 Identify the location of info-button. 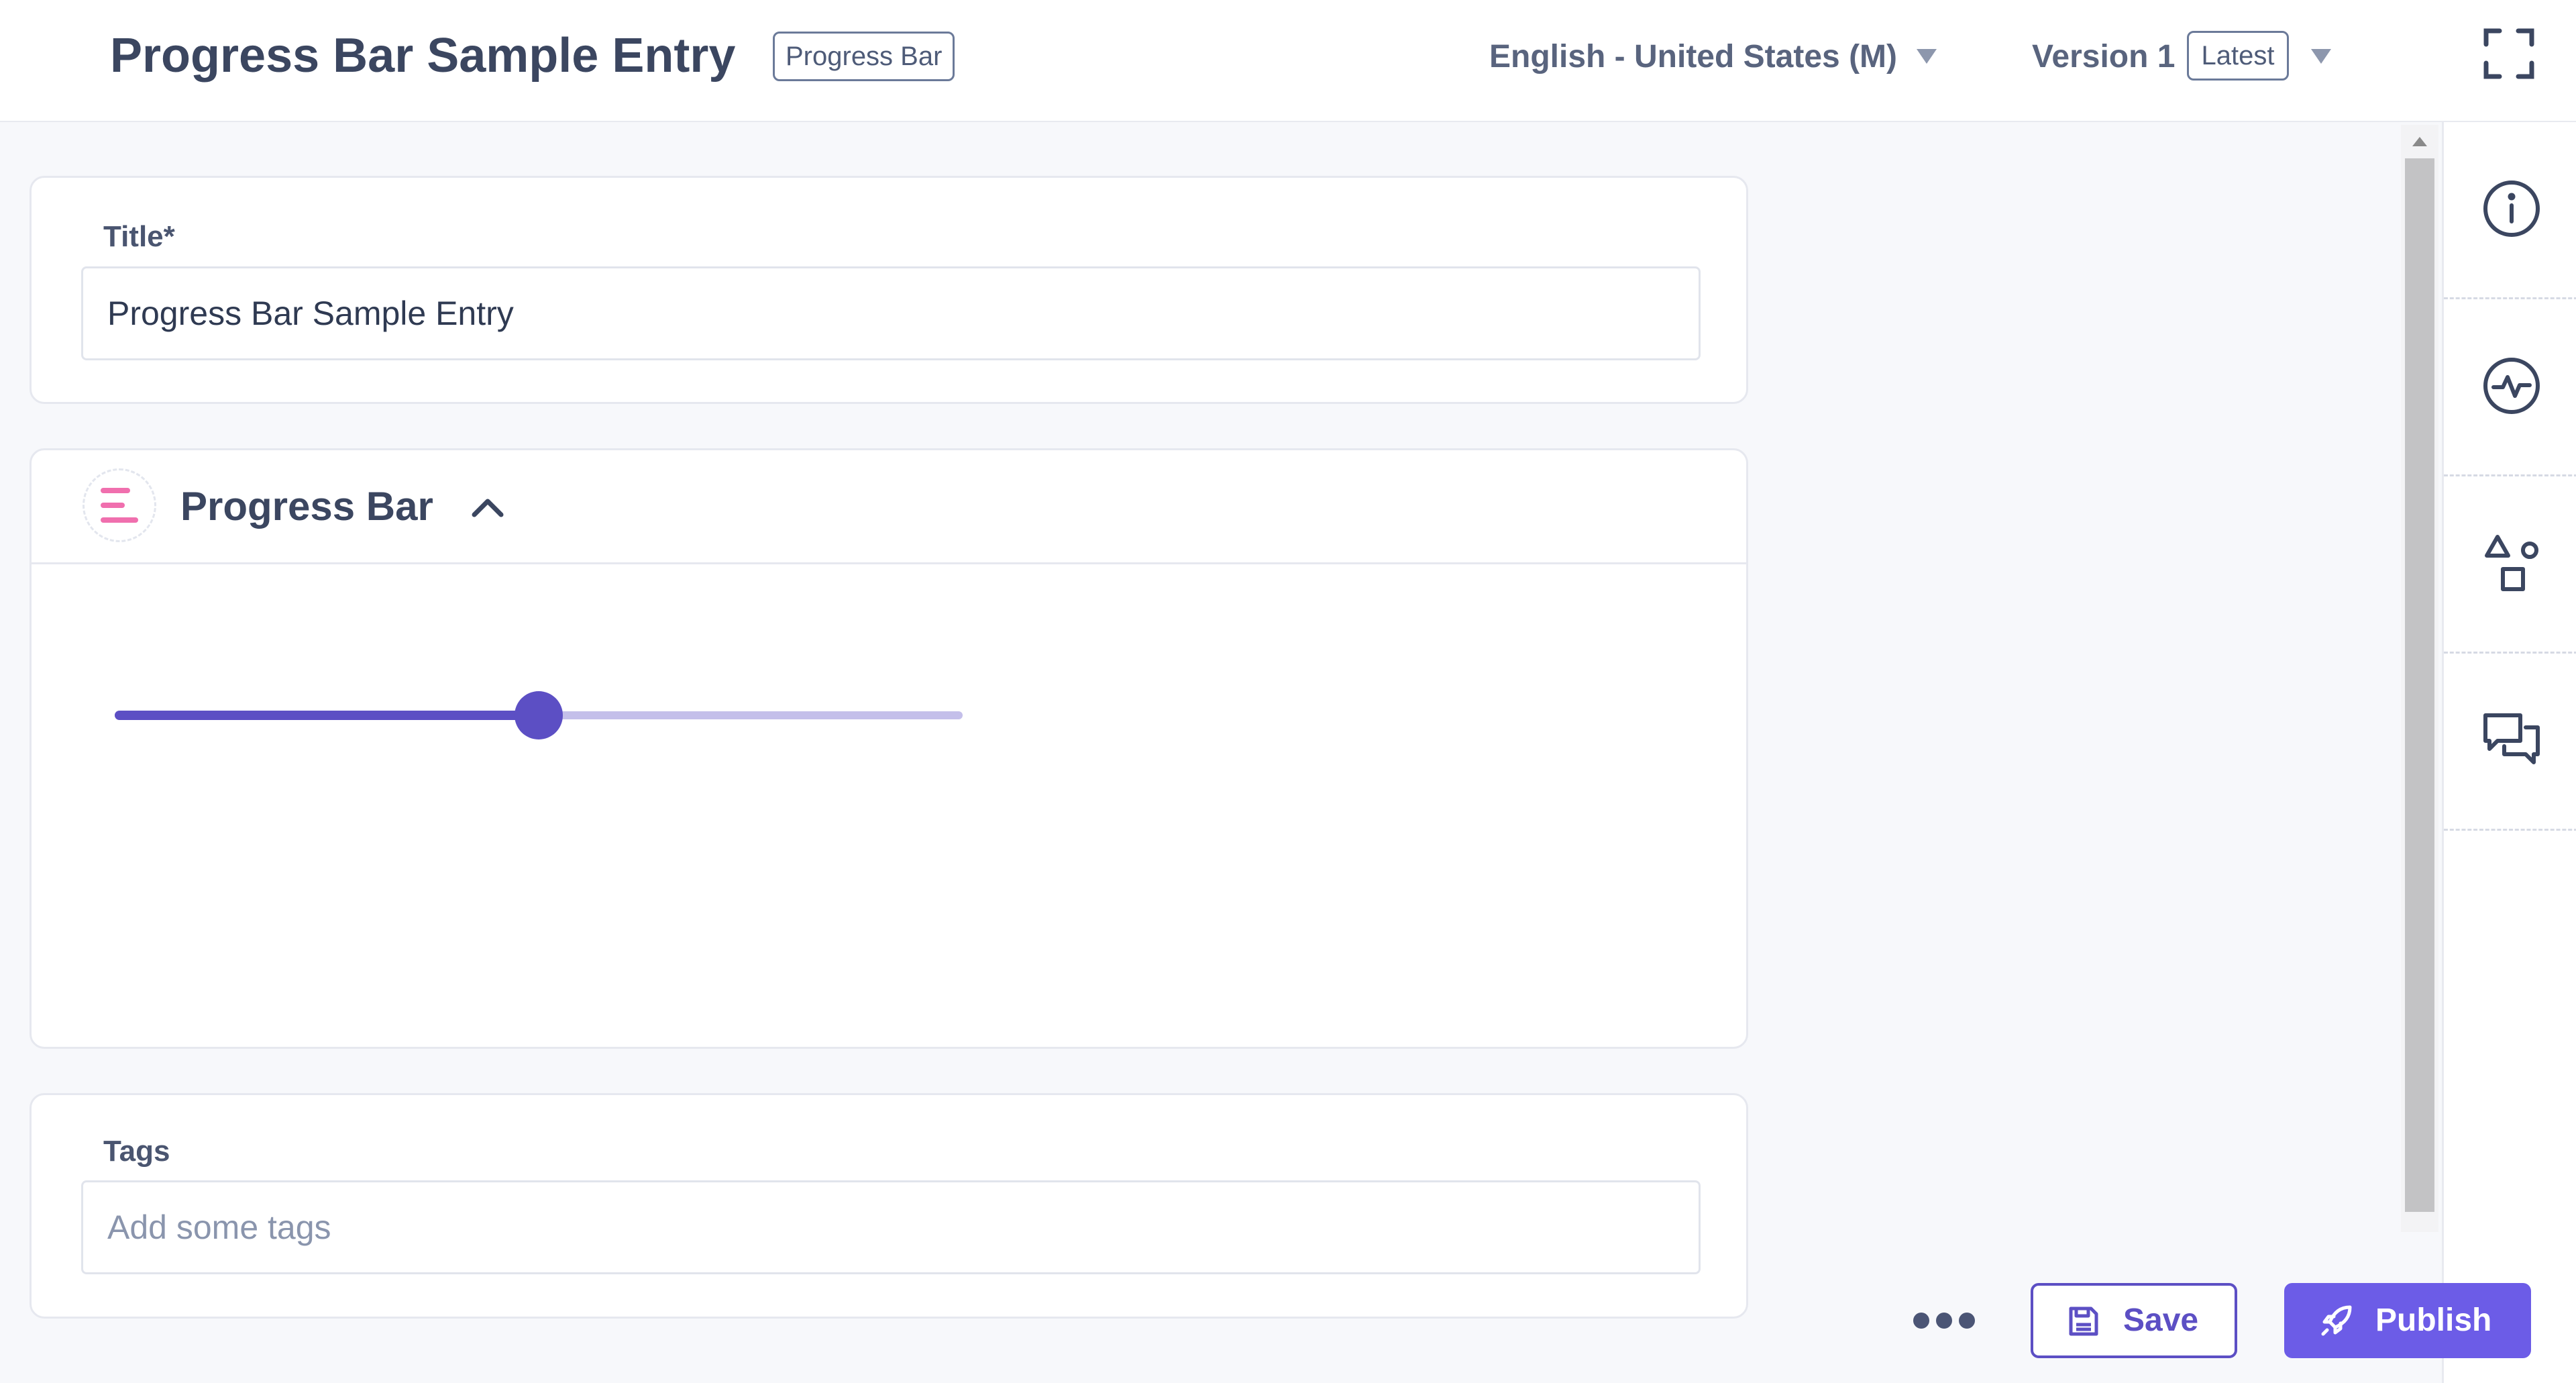
(2510, 210).